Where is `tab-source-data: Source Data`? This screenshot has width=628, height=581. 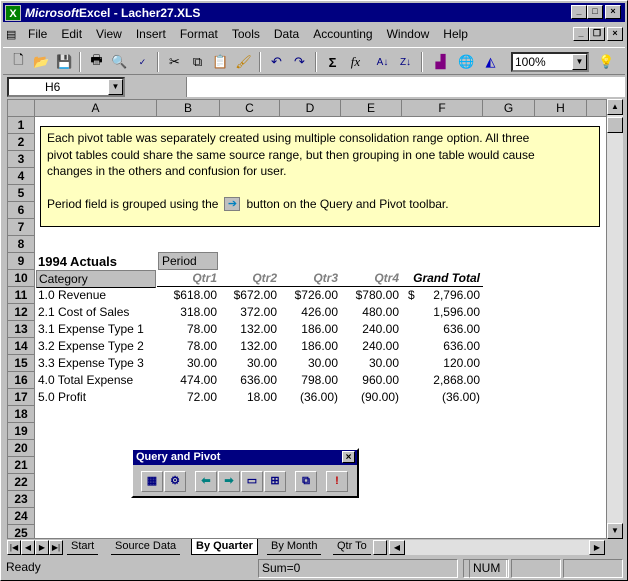
tab-source-data: Source Data is located at coordinates (146, 547).